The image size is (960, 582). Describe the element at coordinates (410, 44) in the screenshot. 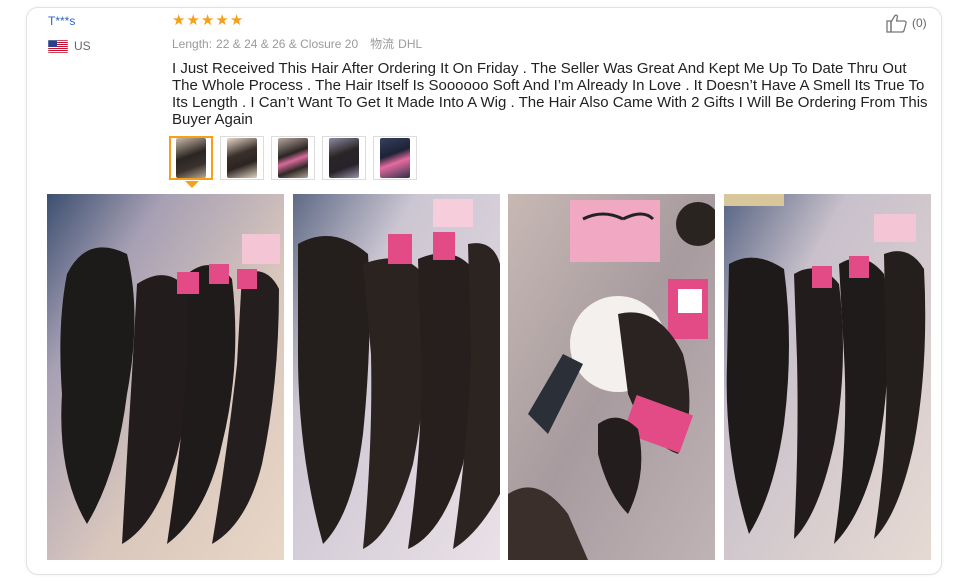

I see `shipping-value: DHL` at that location.